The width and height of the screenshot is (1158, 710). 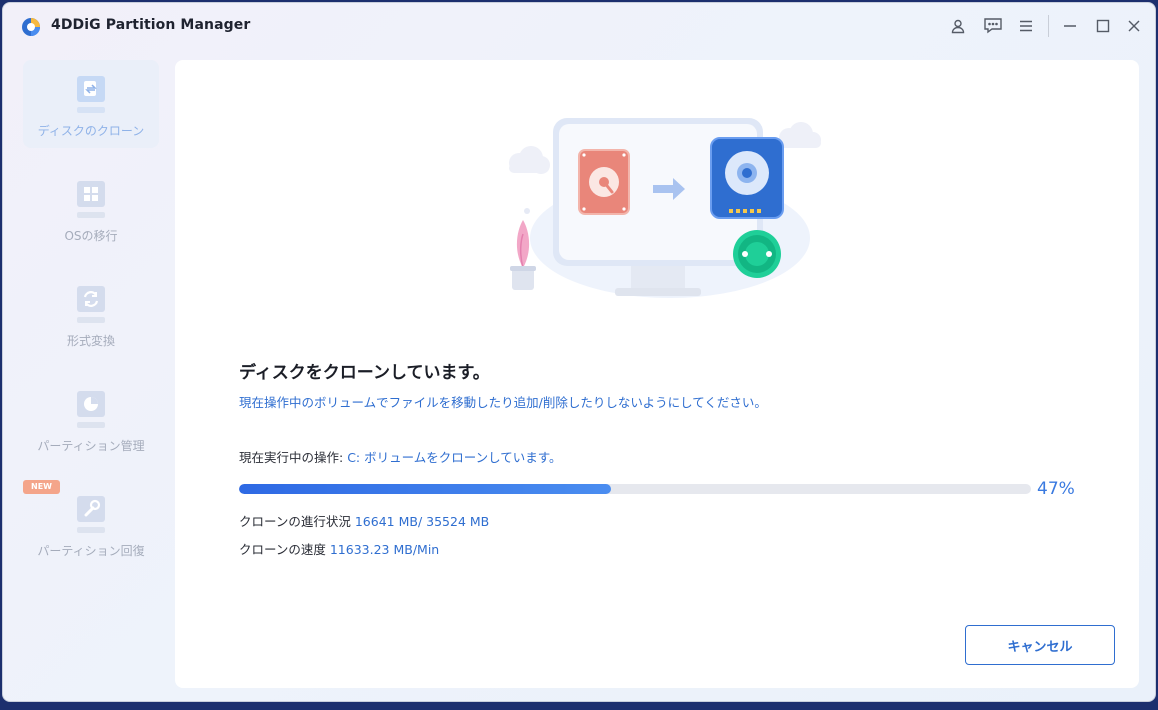 What do you see at coordinates (91, 131) in the screenshot?
I see `sidebar-item-label: ディスクのクローン` at bounding box center [91, 131].